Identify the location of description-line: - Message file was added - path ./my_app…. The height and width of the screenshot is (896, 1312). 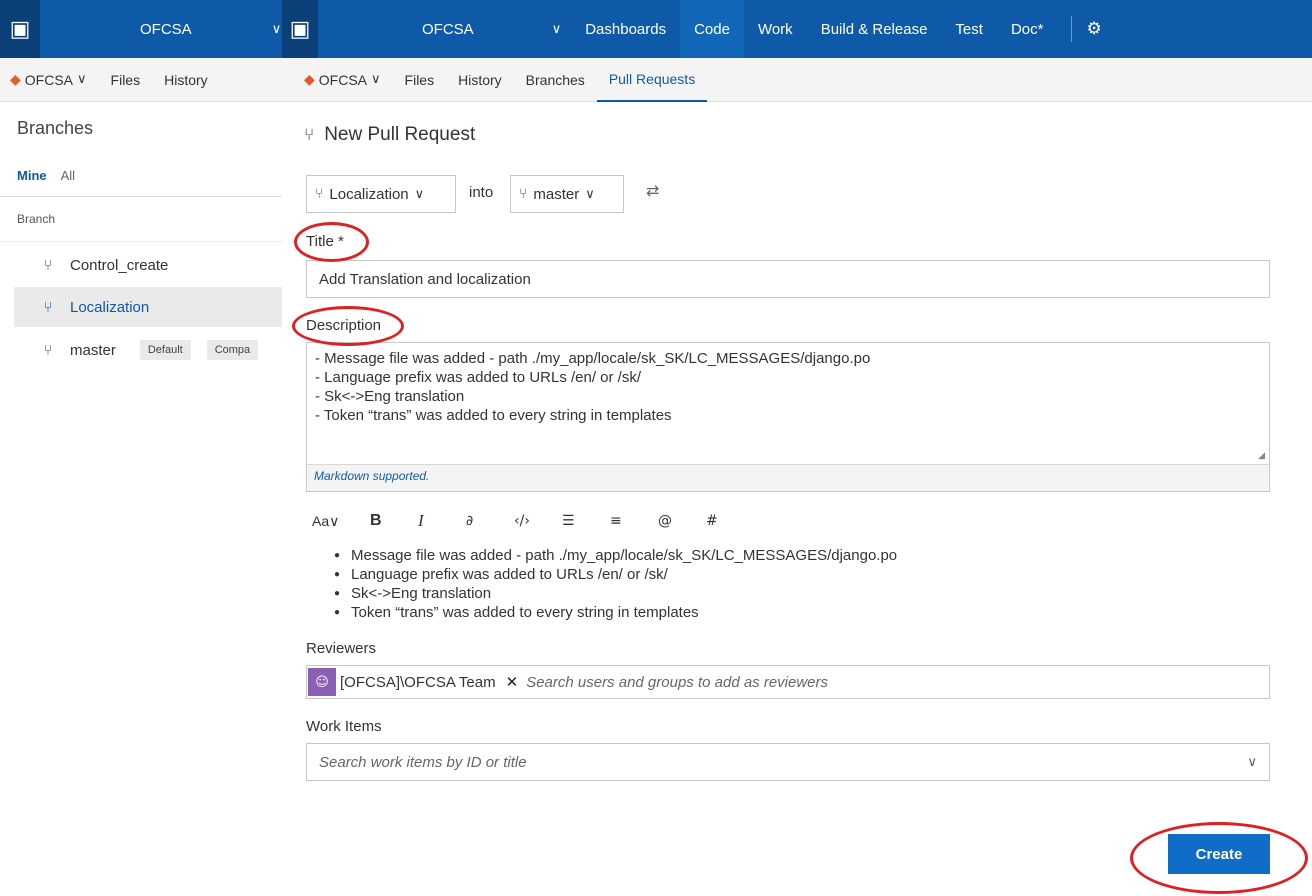
(593, 358).